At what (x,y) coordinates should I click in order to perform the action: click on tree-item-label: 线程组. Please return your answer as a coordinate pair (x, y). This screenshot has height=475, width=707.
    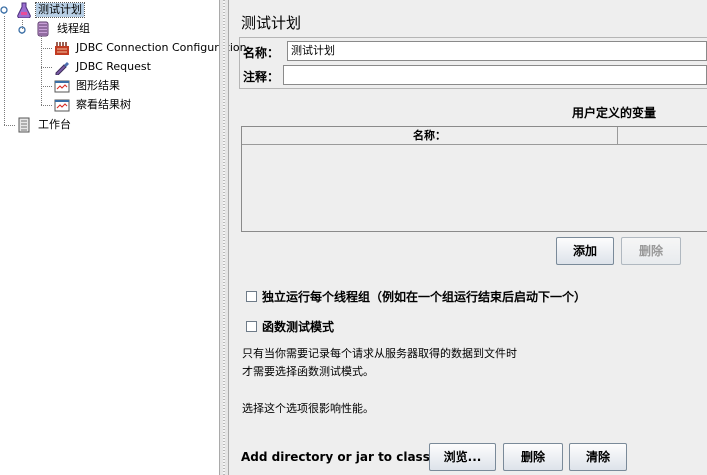
    Looking at the image, I should click on (73, 28).